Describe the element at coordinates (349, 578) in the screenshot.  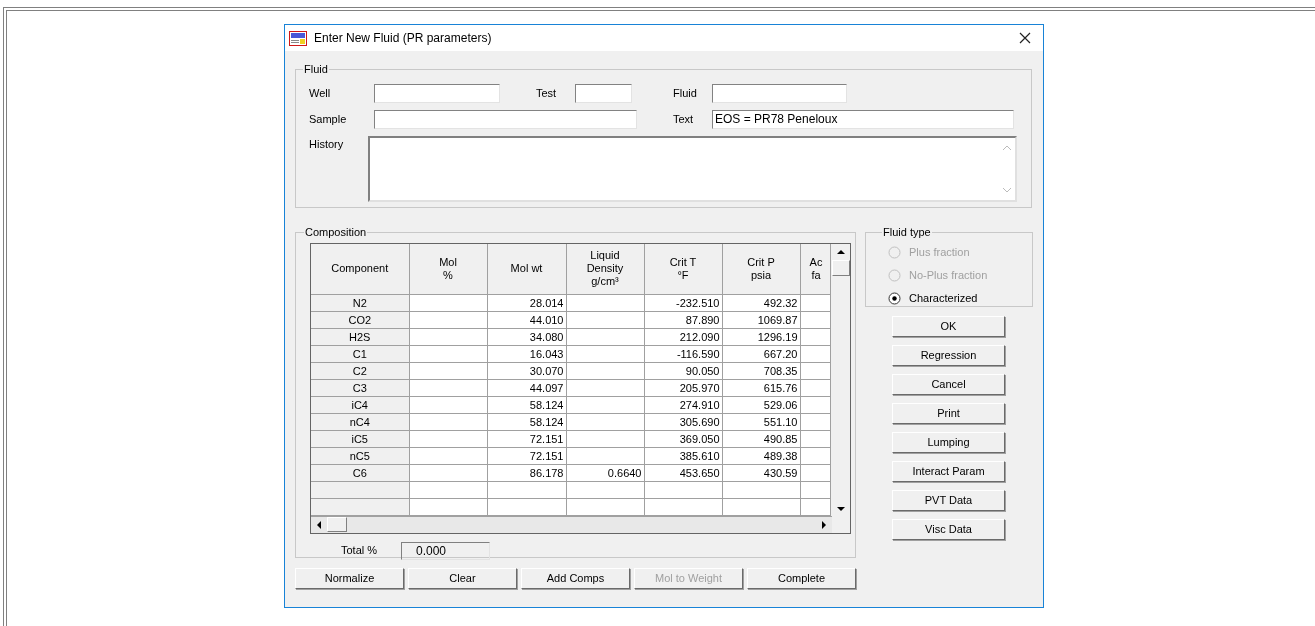
I see `dialog-button: Normalize` at that location.